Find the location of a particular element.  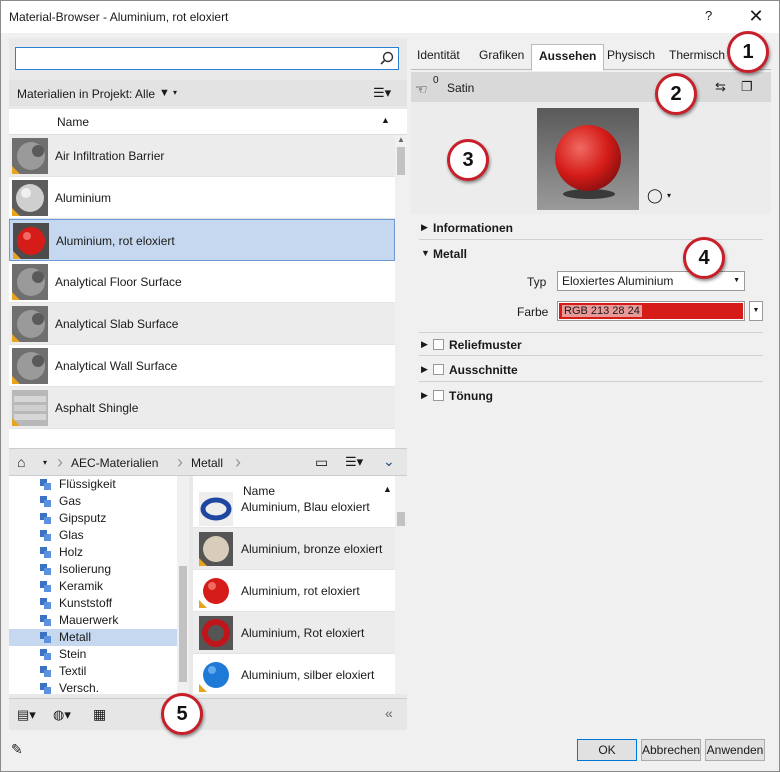

list-item-selected: Aluminium, rot eloxiert is located at coordinates (202, 240).